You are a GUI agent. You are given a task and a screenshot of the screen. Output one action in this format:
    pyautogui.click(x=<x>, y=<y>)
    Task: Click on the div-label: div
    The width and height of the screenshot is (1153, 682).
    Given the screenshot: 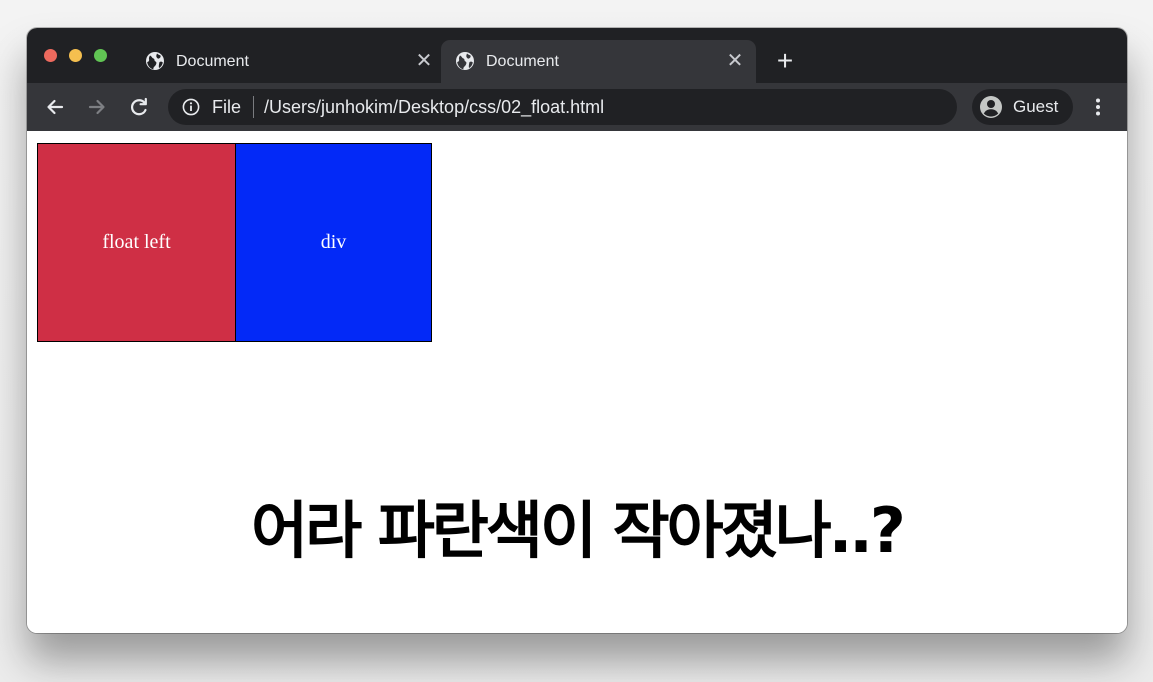 What is the action you would take?
    pyautogui.click(x=333, y=242)
    